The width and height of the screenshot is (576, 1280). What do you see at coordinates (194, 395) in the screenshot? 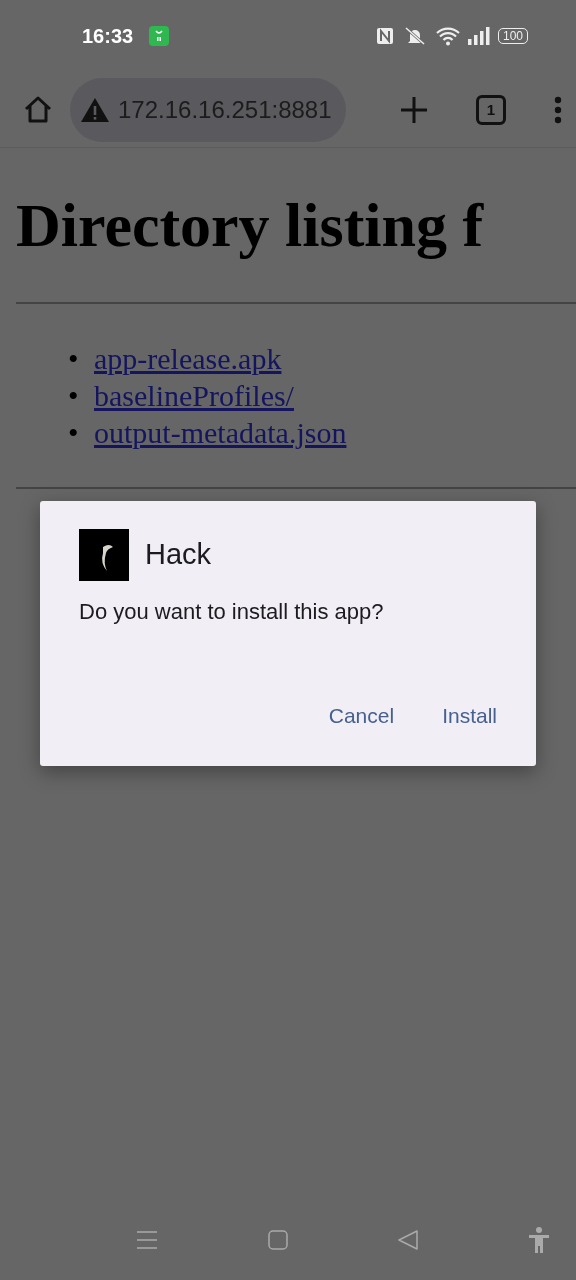
I see `file-link: baselineProfiles/` at bounding box center [194, 395].